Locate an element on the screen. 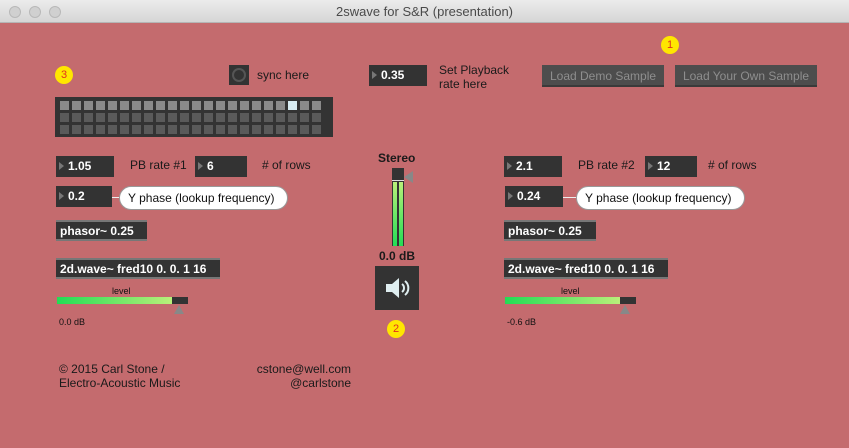 This screenshot has width=849, height=448. email-link: cstone@well.com is located at coordinates (304, 369).